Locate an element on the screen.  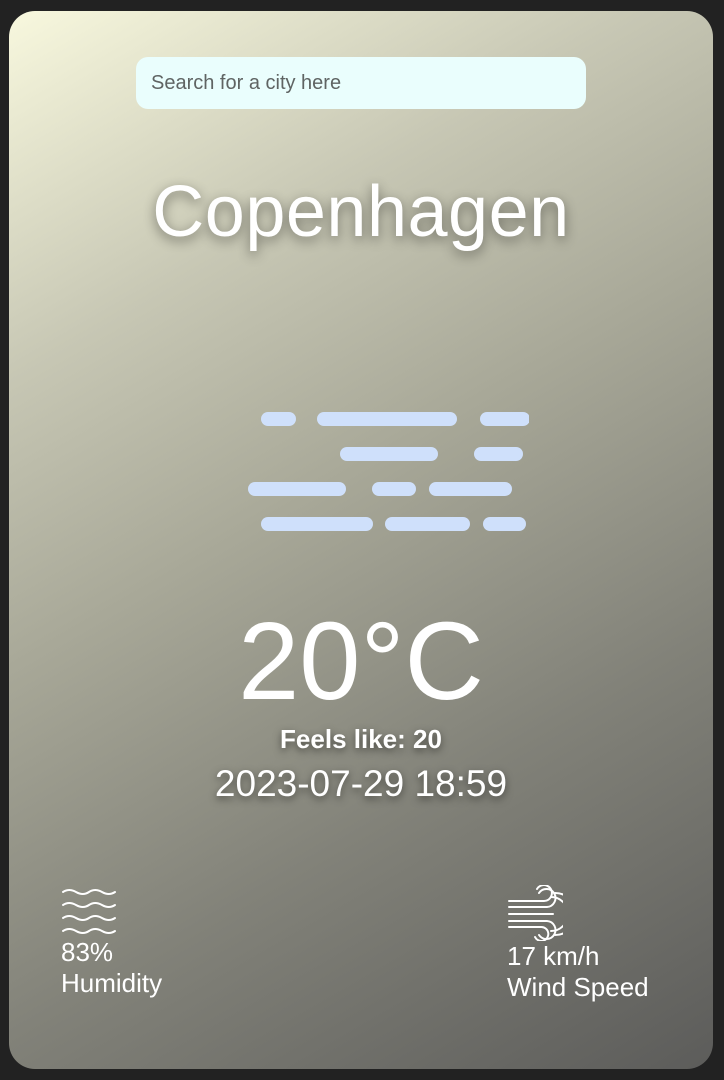
wind-value: 17 km/h is located at coordinates (553, 956).